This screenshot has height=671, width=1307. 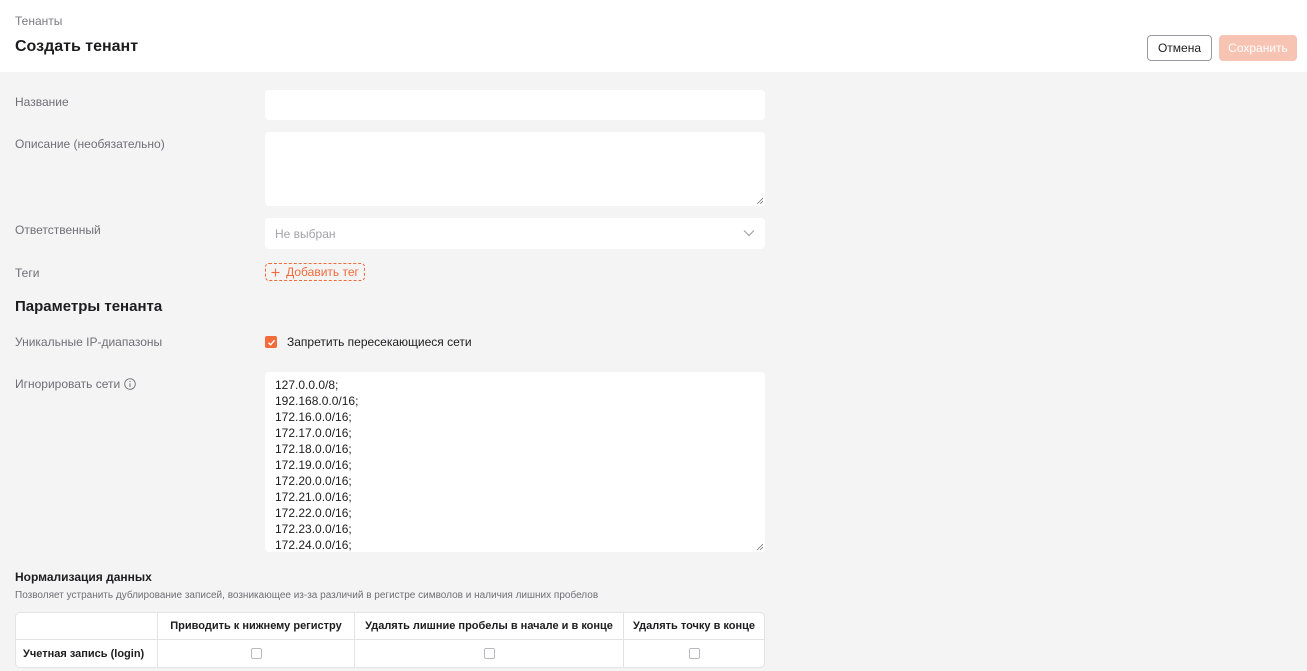 I want to click on lowercase-cell, so click(x=256, y=653).